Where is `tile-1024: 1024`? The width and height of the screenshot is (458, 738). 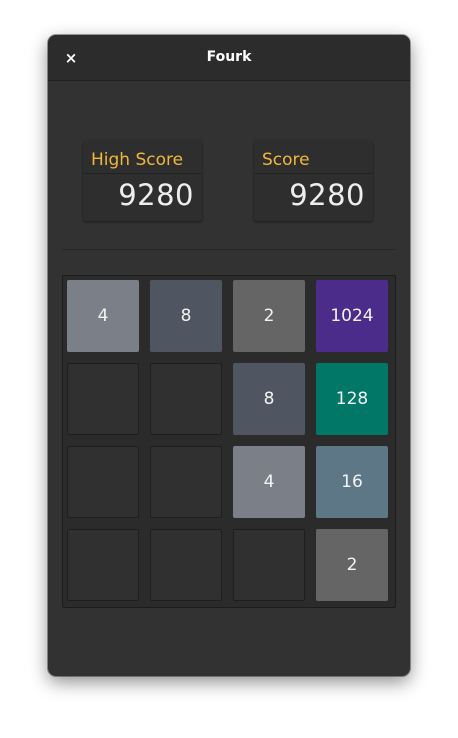
tile-1024: 1024 is located at coordinates (352, 316).